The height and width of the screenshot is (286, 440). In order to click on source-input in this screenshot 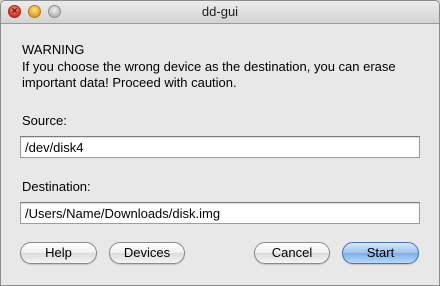, I will do `click(220, 147)`.